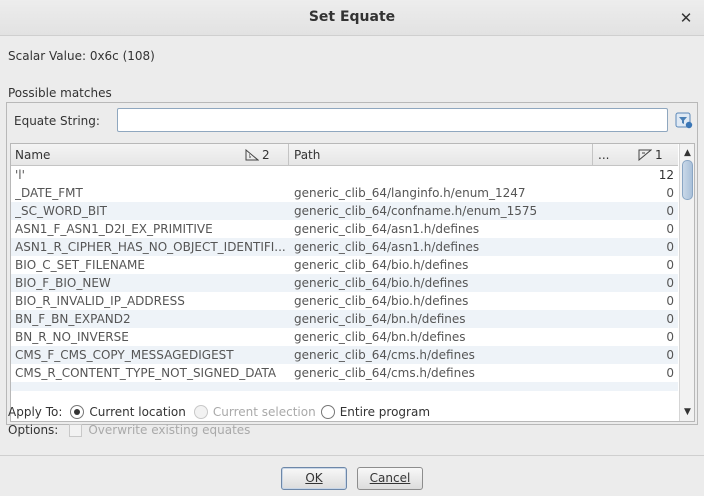 This screenshot has height=496, width=704. What do you see at coordinates (410, 193) in the screenshot?
I see `cell-path: generic_clib_64/langinfo.h/enum_1247` at bounding box center [410, 193].